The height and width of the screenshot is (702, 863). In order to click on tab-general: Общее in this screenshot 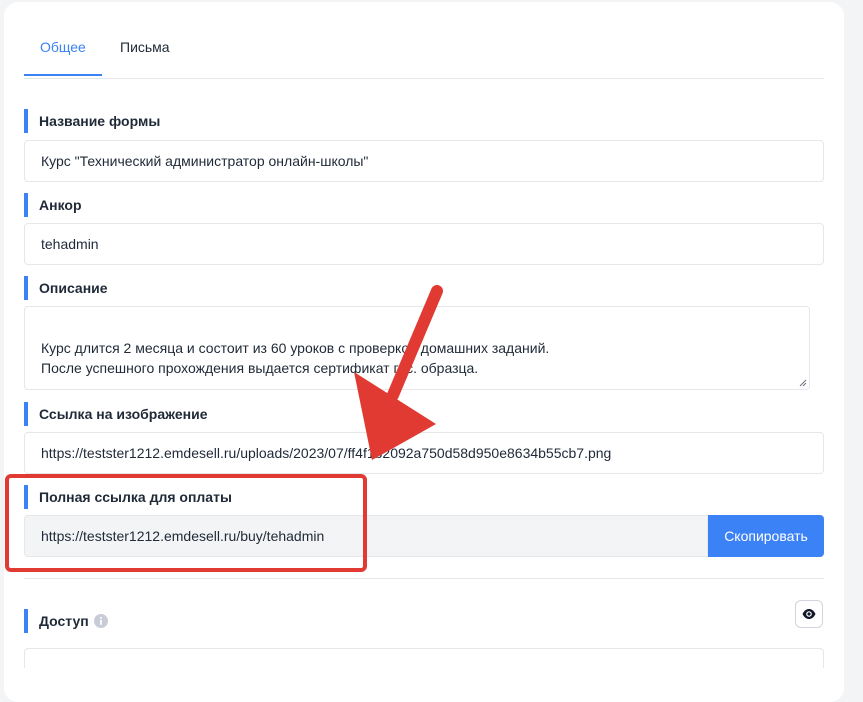, I will do `click(63, 57)`.